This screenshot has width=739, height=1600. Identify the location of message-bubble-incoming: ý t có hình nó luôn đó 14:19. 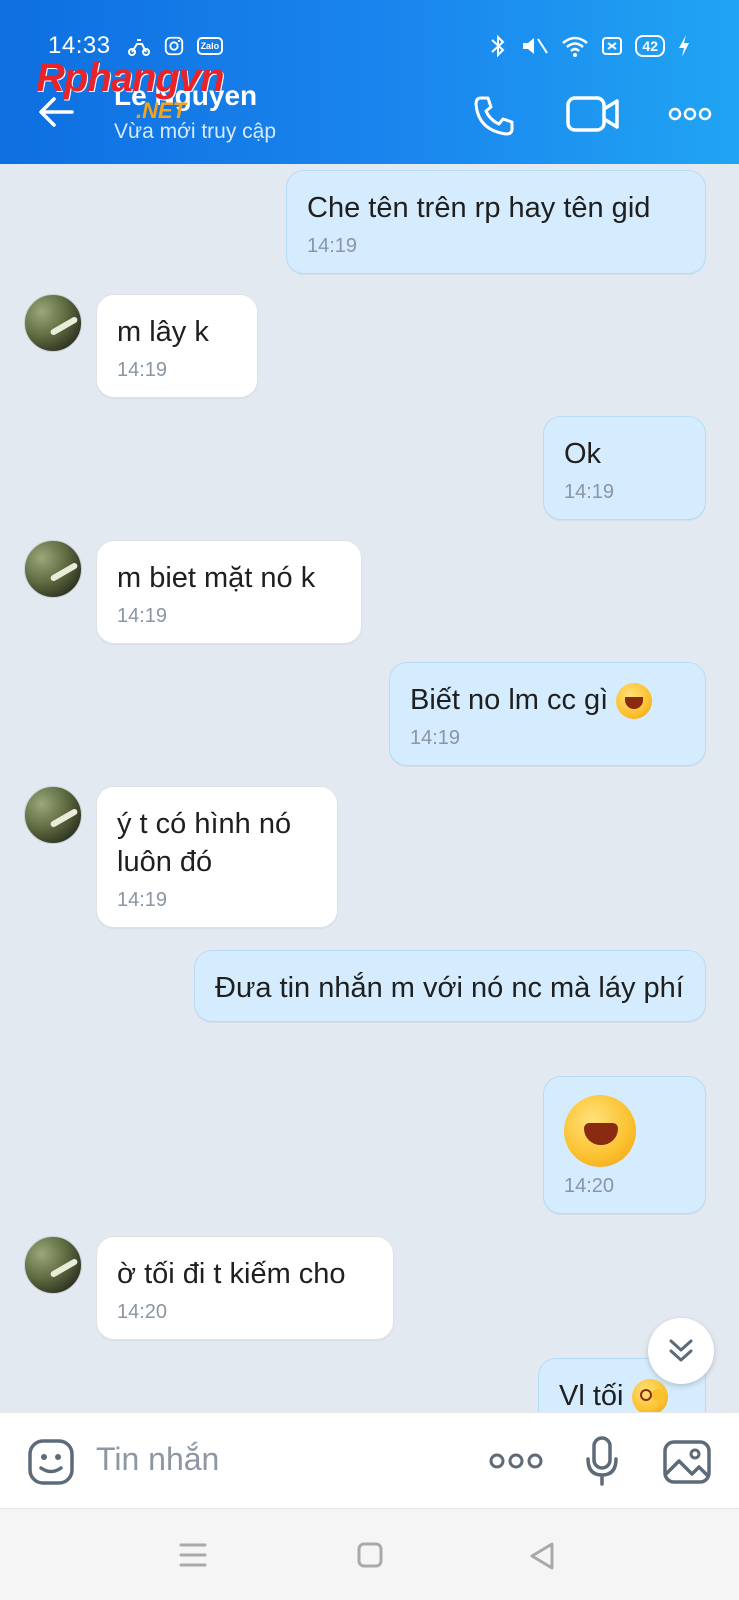
(217, 857).